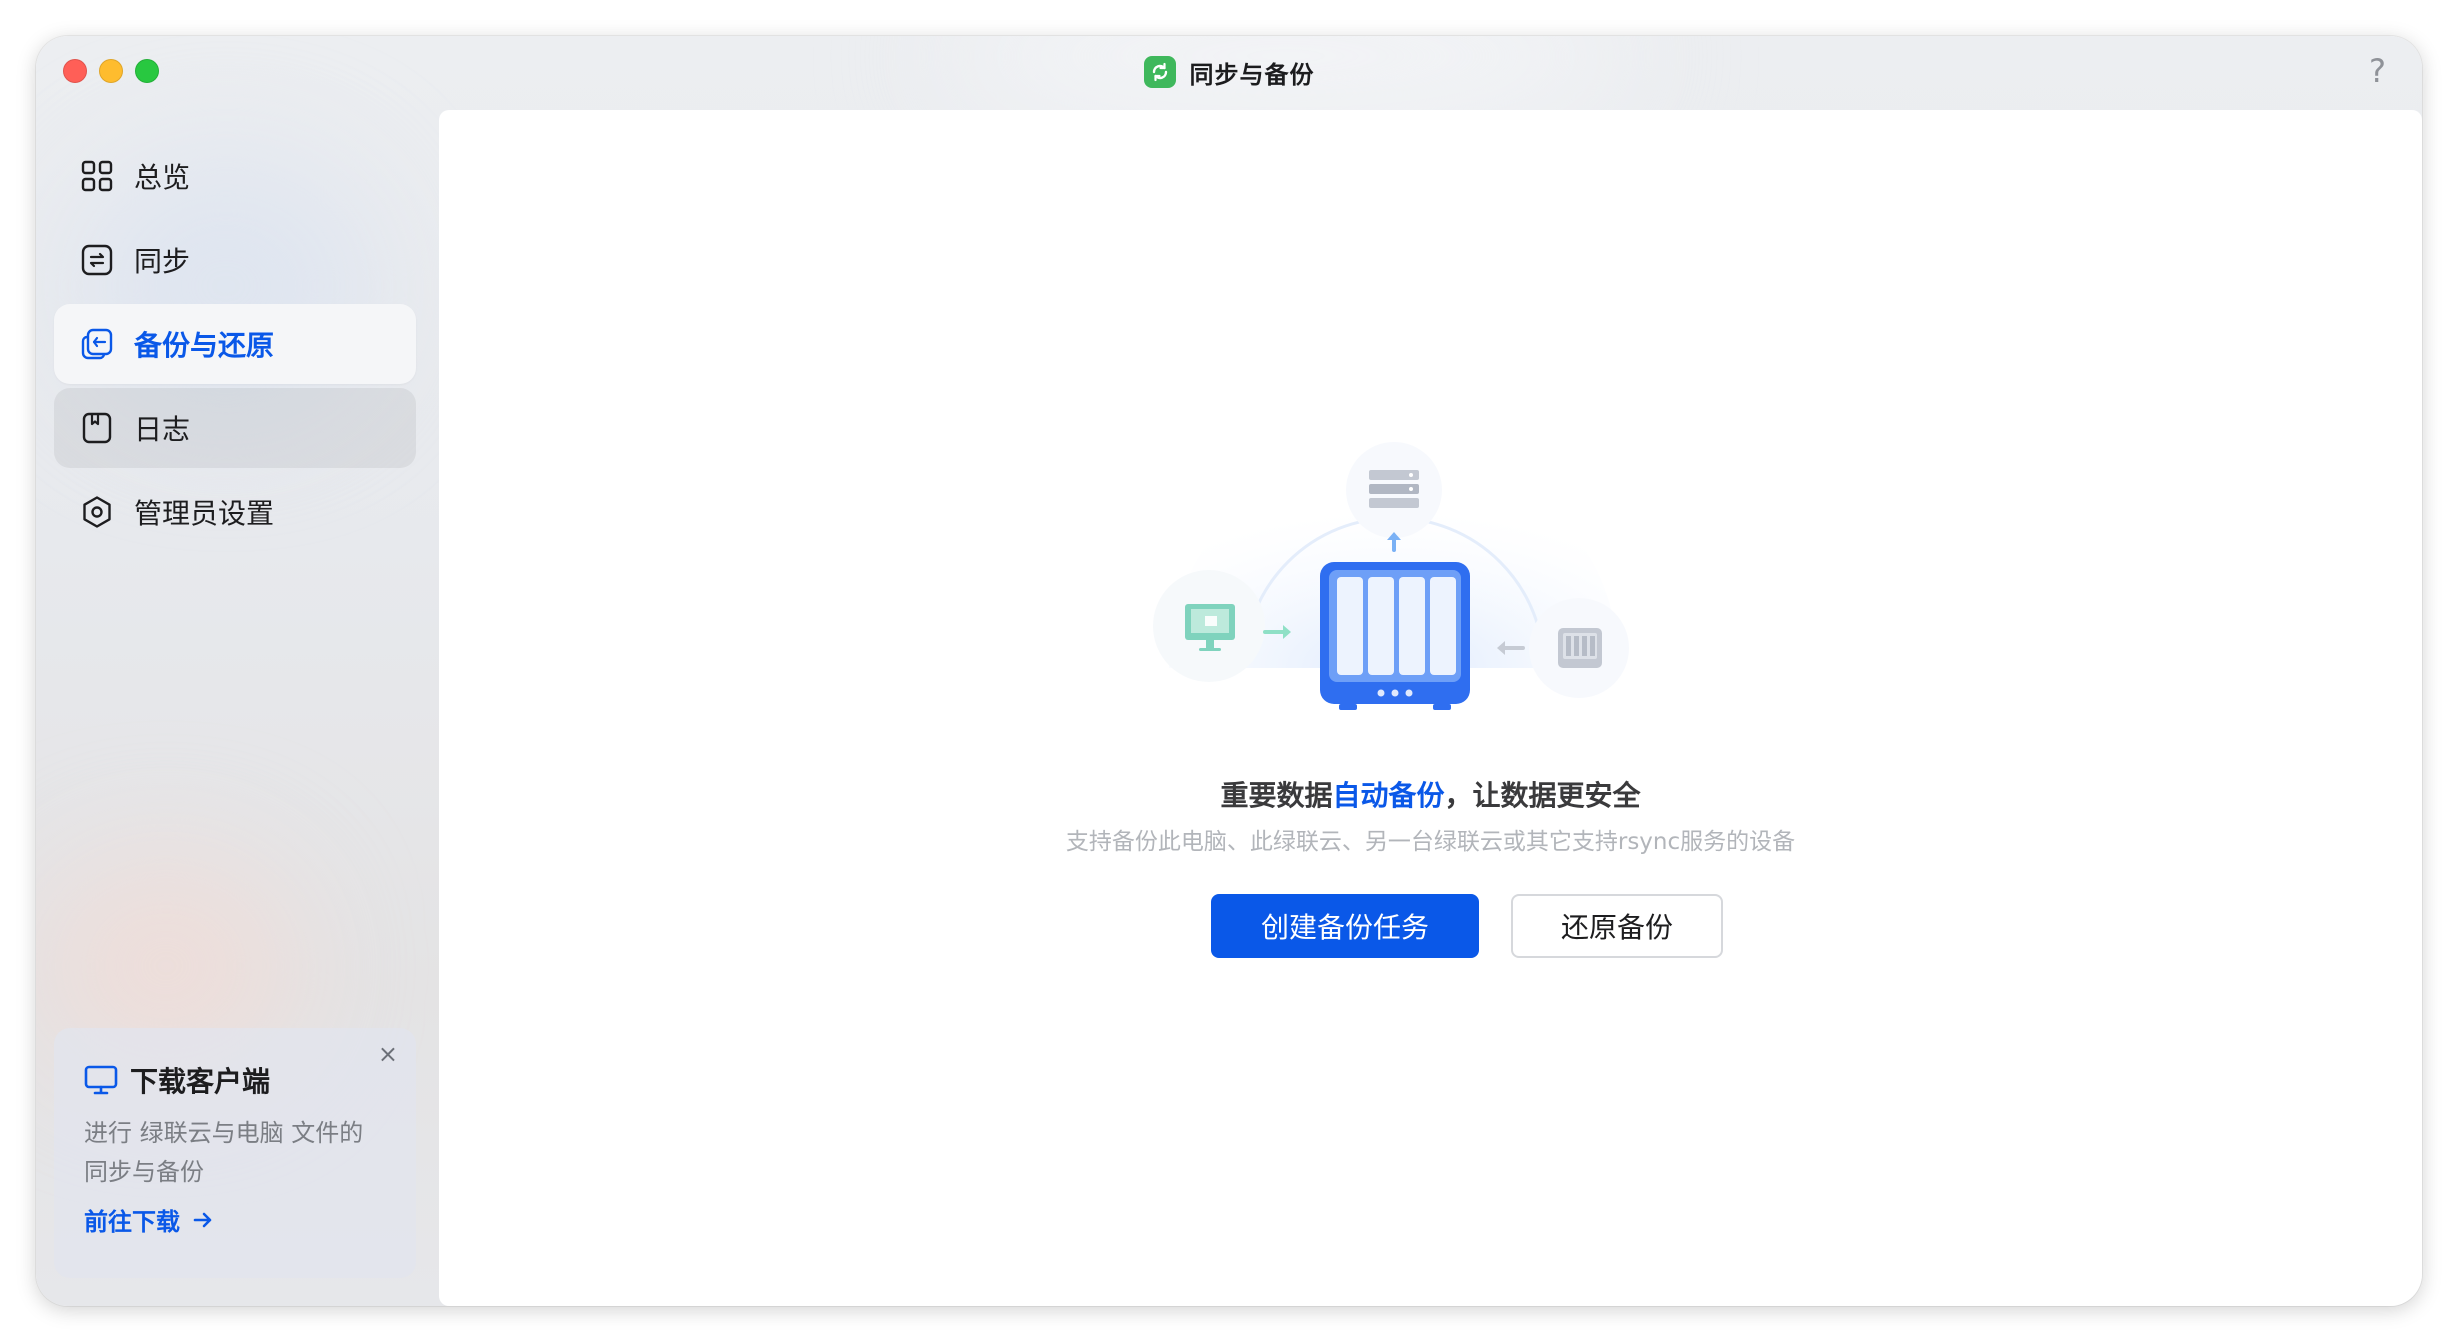 This screenshot has height=1344, width=2458. Describe the element at coordinates (101, 1080) in the screenshot. I see `monitor-icon` at that location.